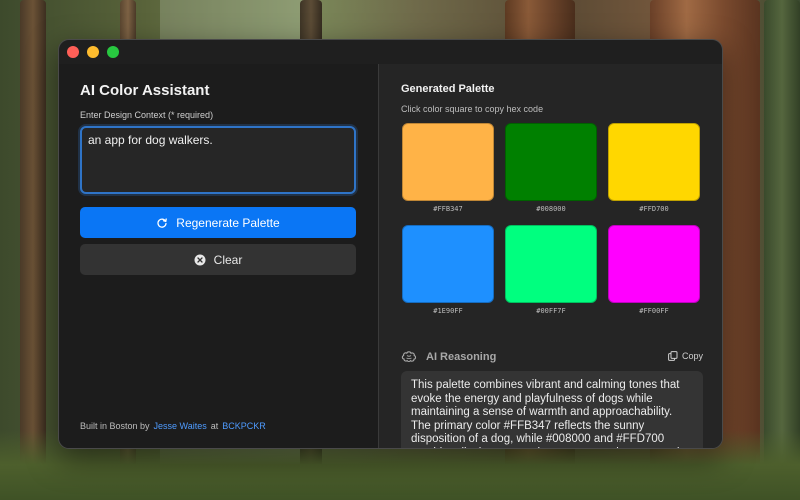  Describe the element at coordinates (214, 426) in the screenshot. I see `footer-at: at` at that location.